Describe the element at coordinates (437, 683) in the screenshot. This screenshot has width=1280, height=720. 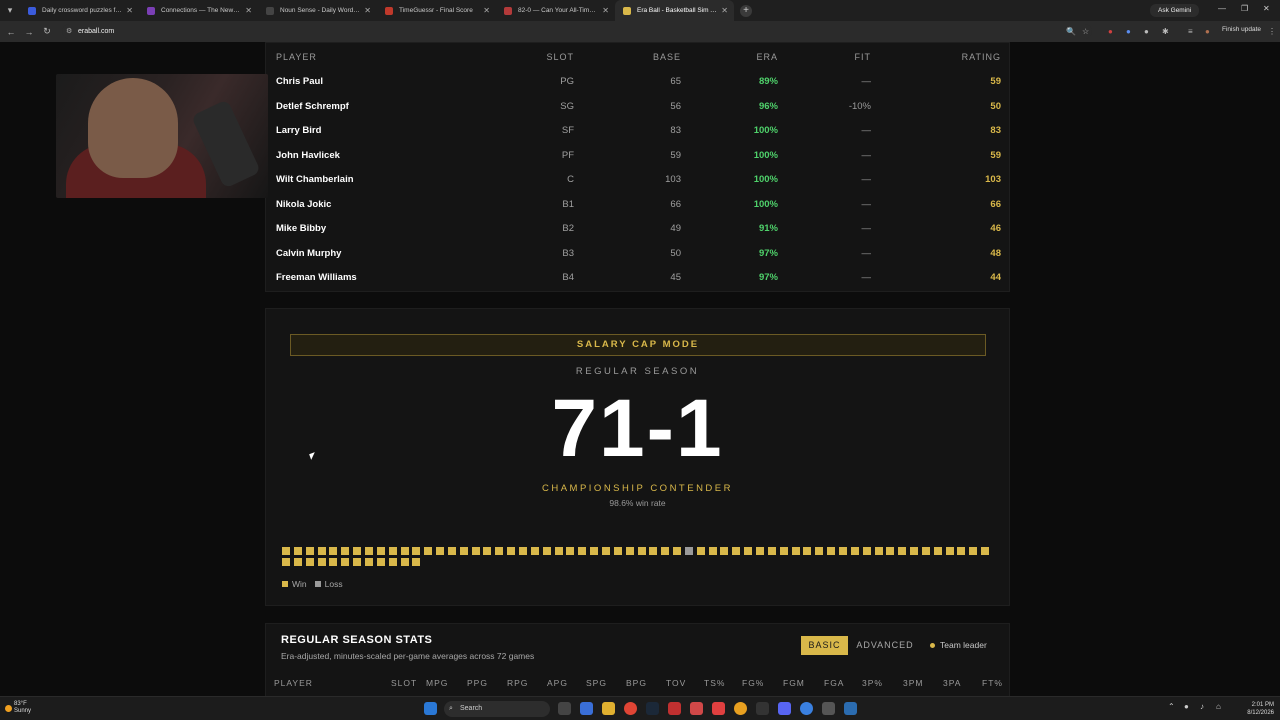
I see `stats-col-header: MPG` at that location.